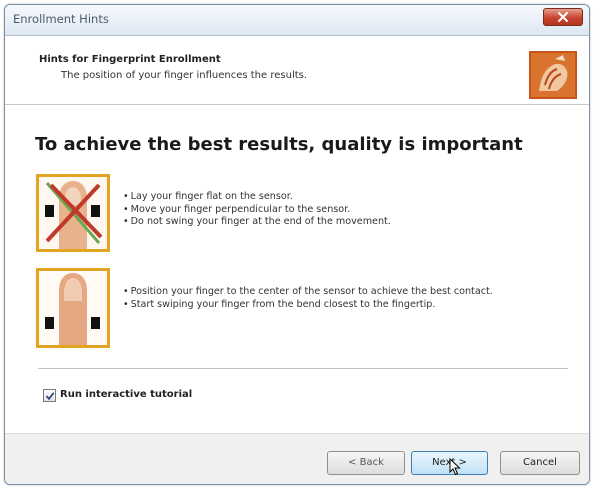 The height and width of the screenshot is (490, 595). Describe the element at coordinates (73, 308) in the screenshot. I see `correct-finger-image` at that location.